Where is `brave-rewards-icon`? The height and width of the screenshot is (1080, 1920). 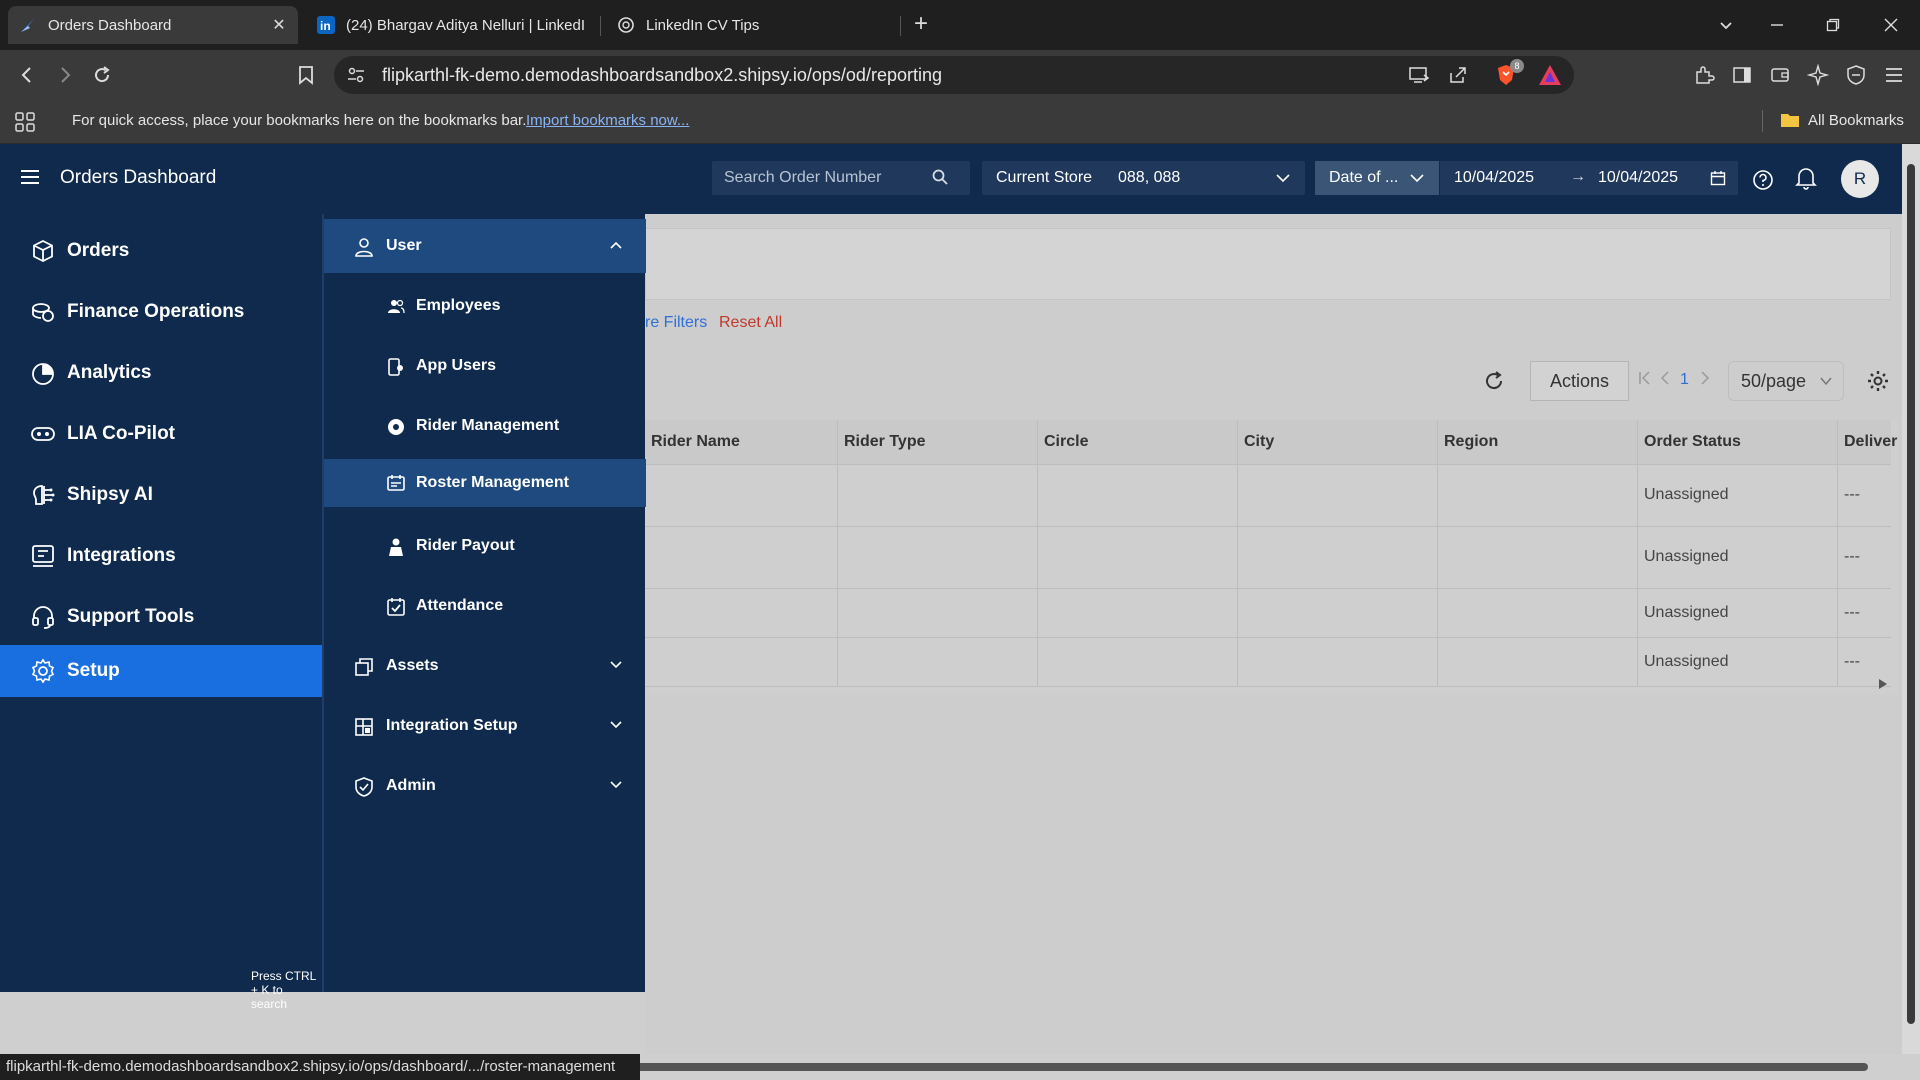 brave-rewards-icon is located at coordinates (1550, 75).